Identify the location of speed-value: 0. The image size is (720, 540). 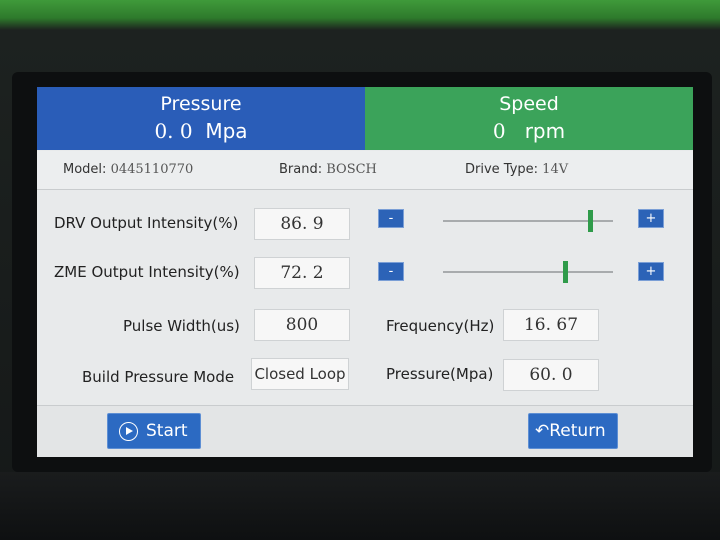
(499, 131).